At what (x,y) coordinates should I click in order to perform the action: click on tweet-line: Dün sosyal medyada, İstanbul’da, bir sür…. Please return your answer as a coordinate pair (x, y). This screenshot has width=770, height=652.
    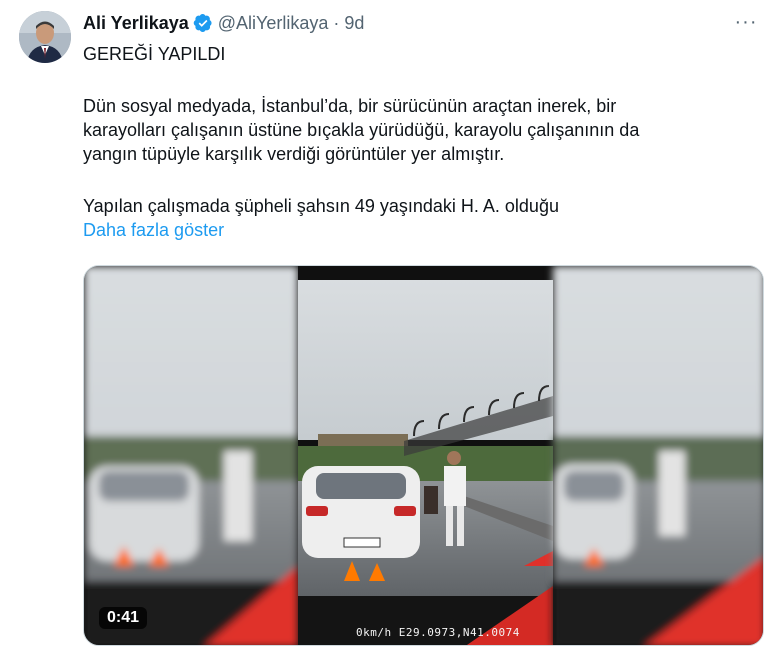
    Looking at the image, I should click on (350, 106).